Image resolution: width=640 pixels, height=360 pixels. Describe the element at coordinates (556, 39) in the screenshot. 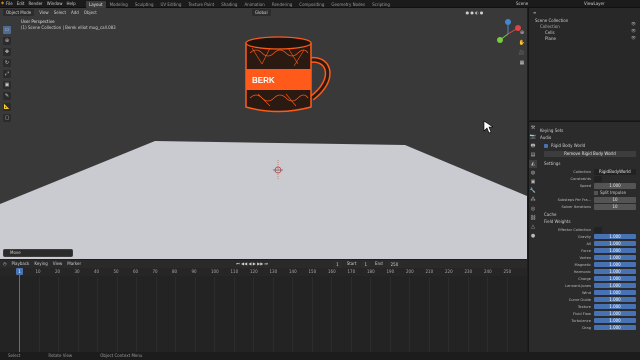

I see `outliner-item-plane: Plane` at that location.